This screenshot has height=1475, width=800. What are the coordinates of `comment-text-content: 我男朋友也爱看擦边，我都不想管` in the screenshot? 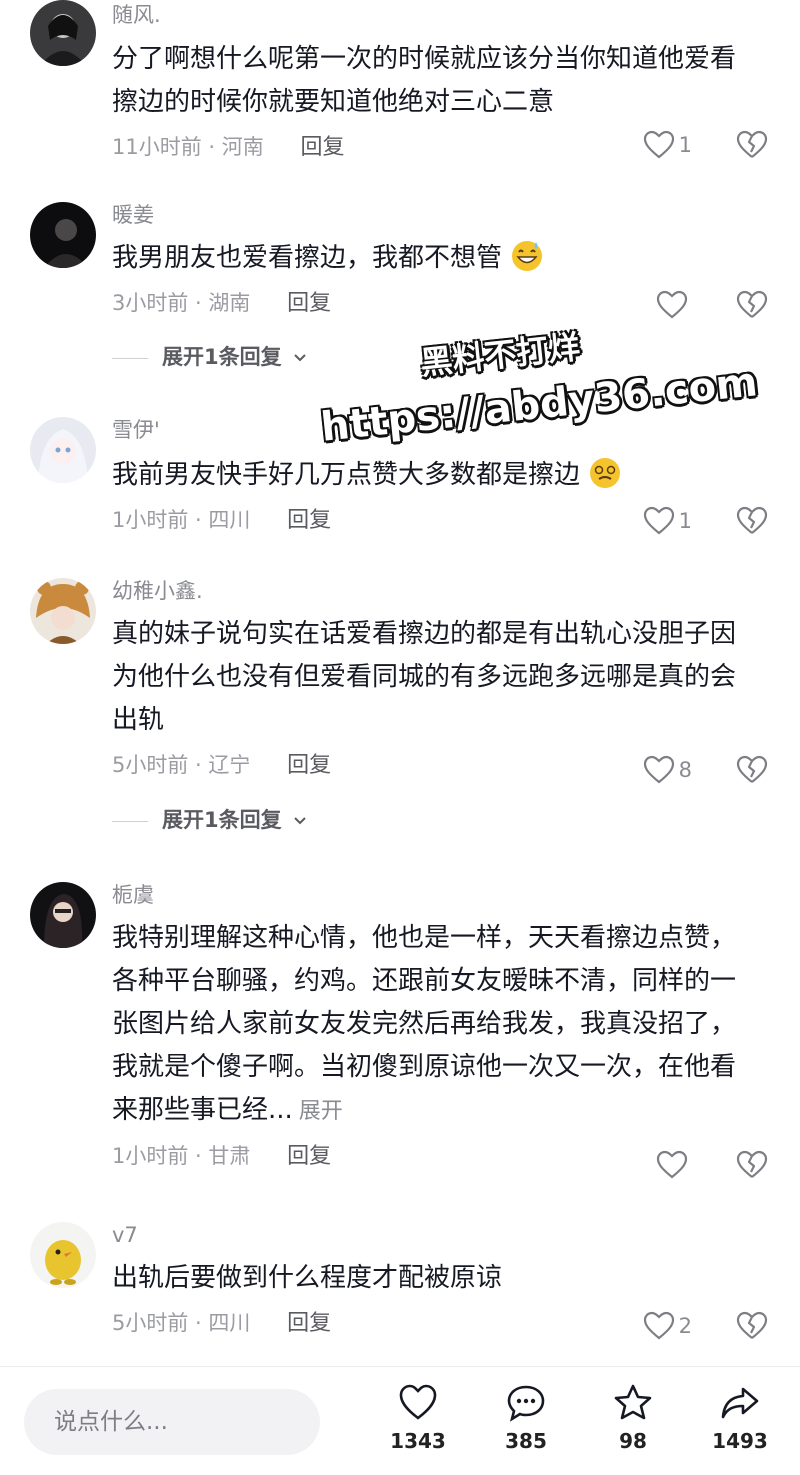 It's located at (307, 258).